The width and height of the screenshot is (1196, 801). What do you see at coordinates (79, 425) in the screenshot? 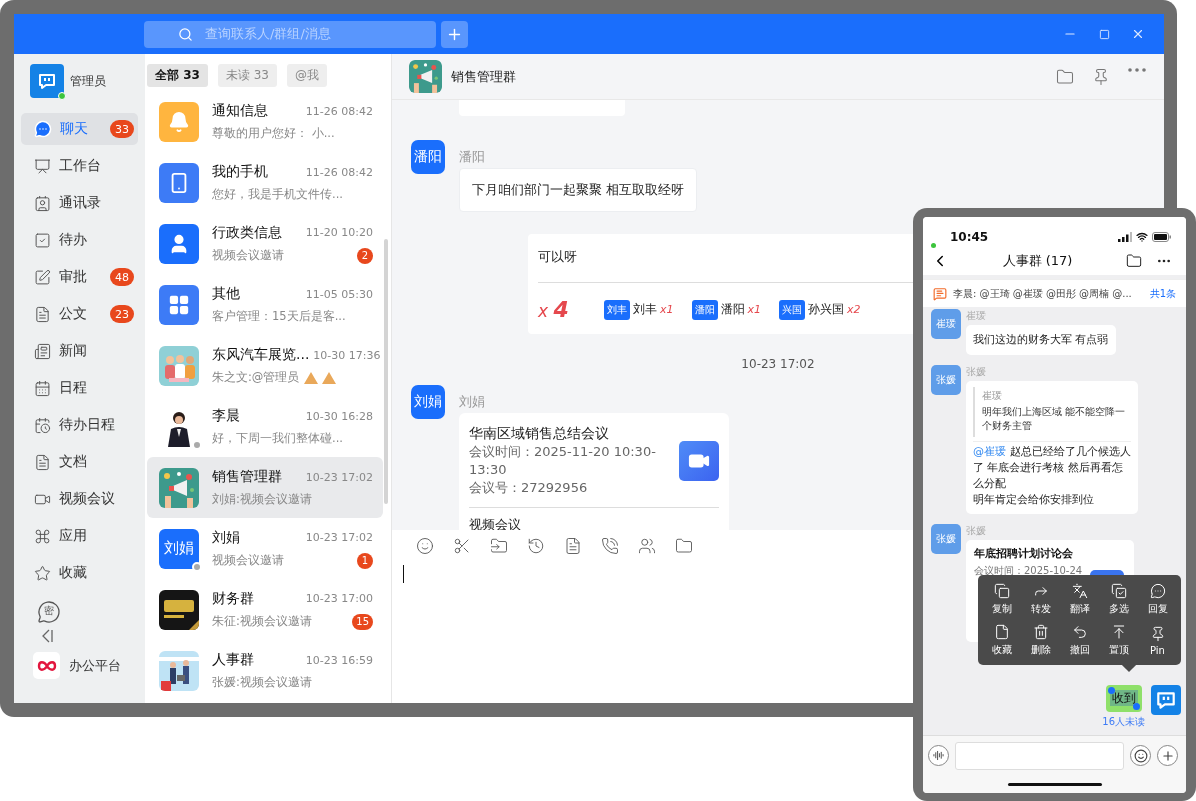
I see `nav-item: 待办日程` at bounding box center [79, 425].